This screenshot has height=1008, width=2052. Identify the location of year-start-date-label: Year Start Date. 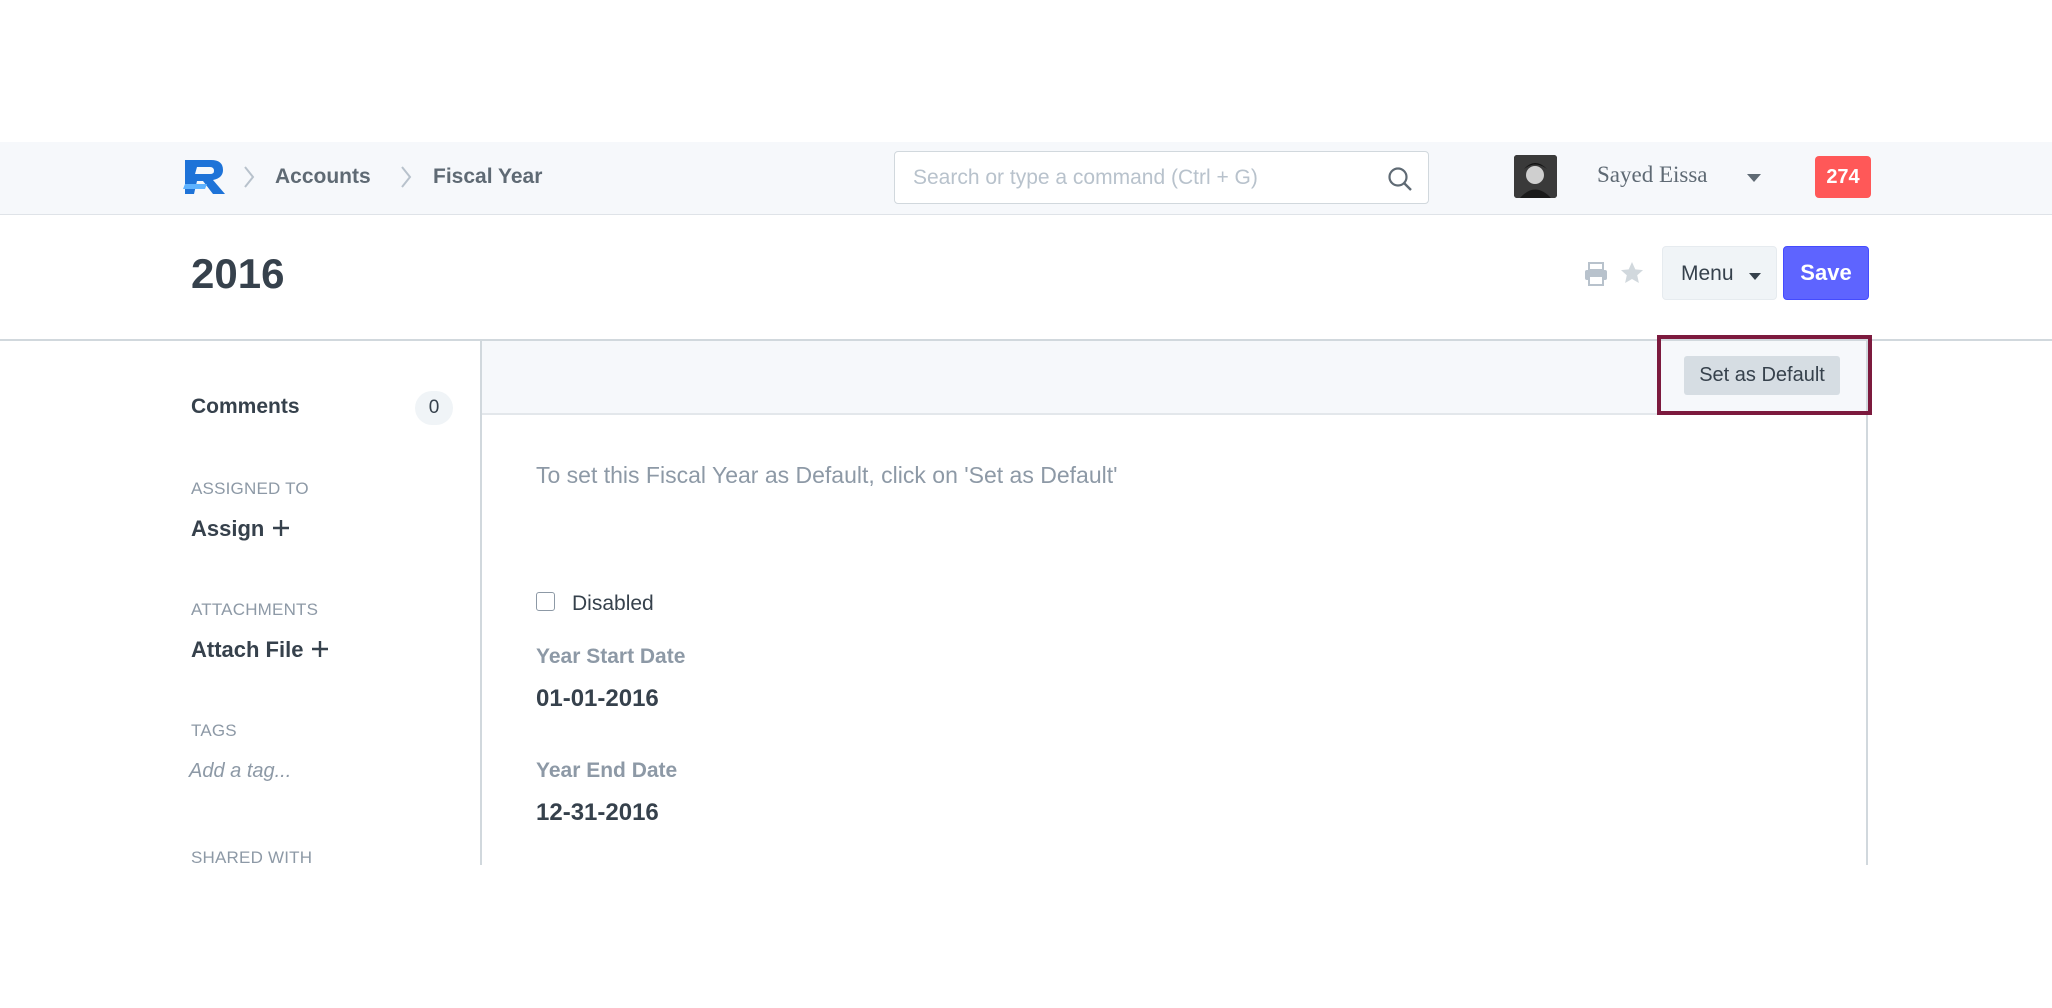
(611, 656).